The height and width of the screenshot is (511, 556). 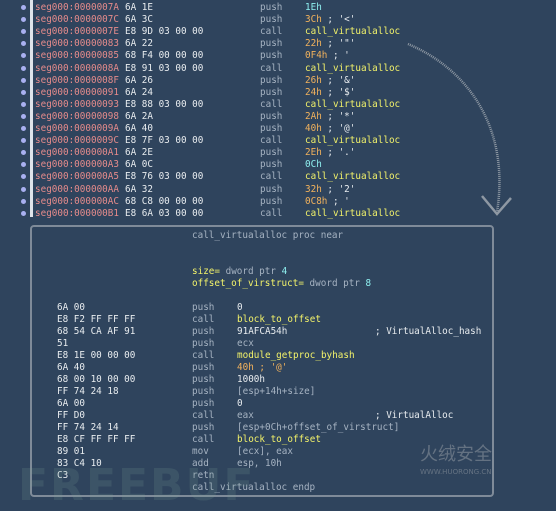 I want to click on proc-row: E8 1E 00 00 00 call module_getproc_byhash, so click(x=278, y=356).